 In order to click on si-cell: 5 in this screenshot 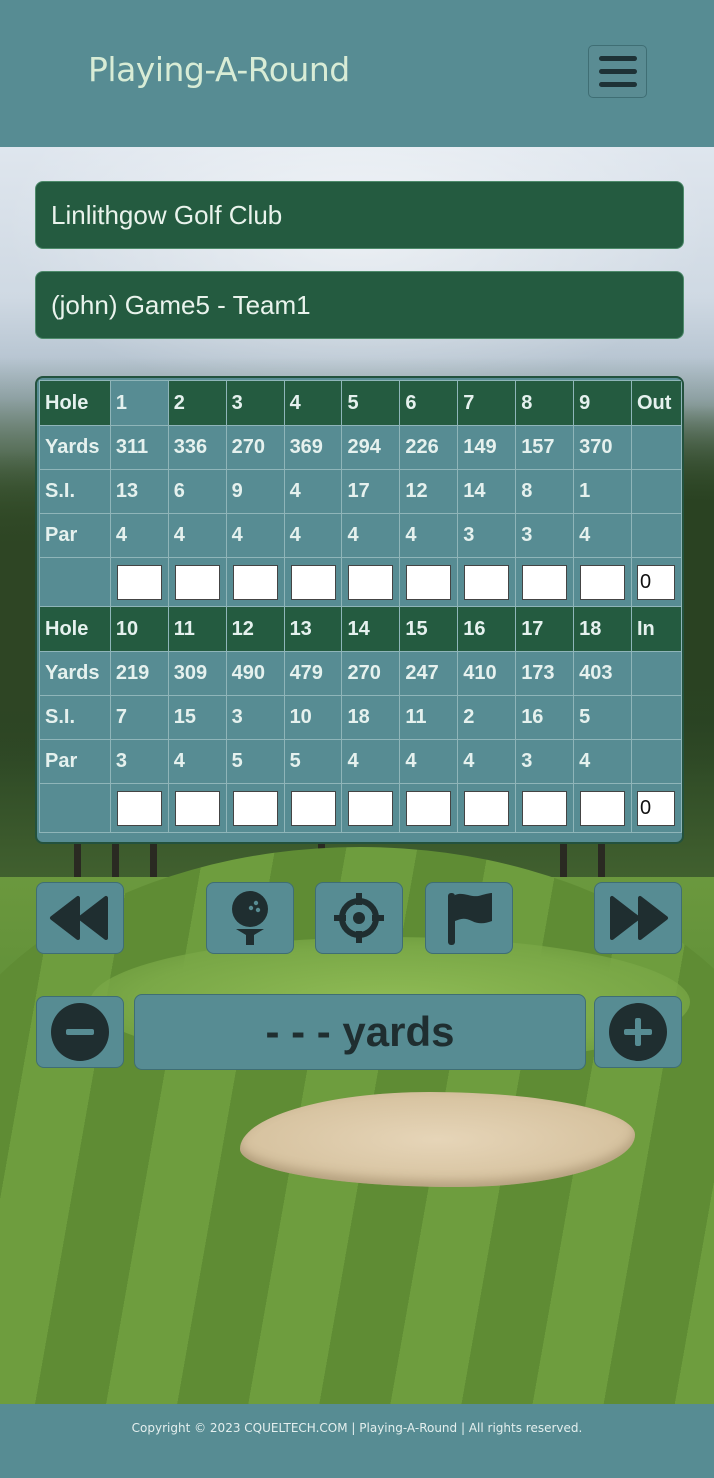, I will do `click(602, 717)`.